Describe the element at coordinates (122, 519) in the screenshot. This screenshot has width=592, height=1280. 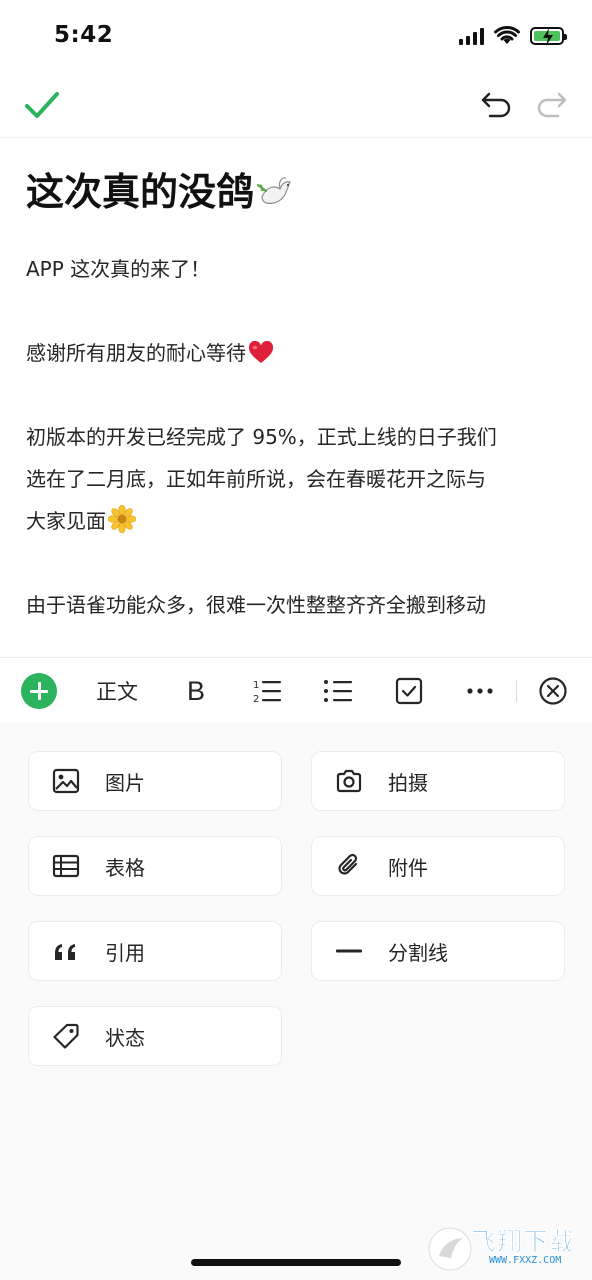
I see `flower-emoji-icon` at that location.